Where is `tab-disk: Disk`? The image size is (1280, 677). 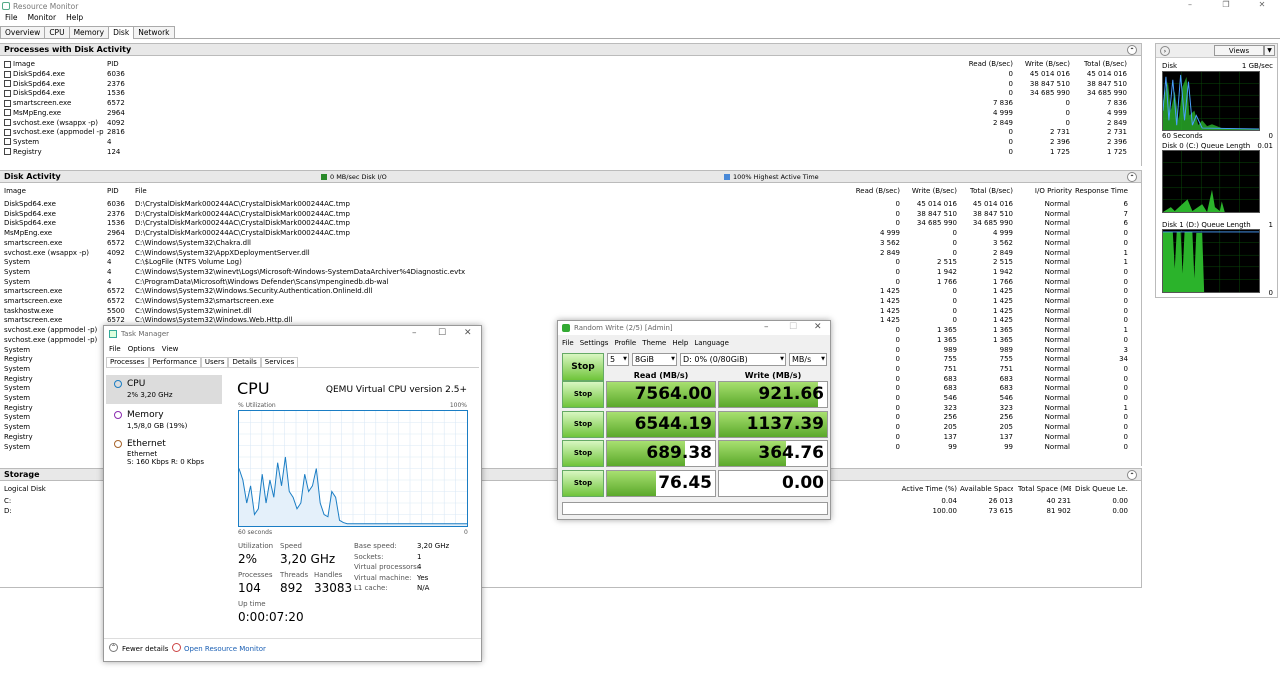
tab-disk: Disk is located at coordinates (121, 32).